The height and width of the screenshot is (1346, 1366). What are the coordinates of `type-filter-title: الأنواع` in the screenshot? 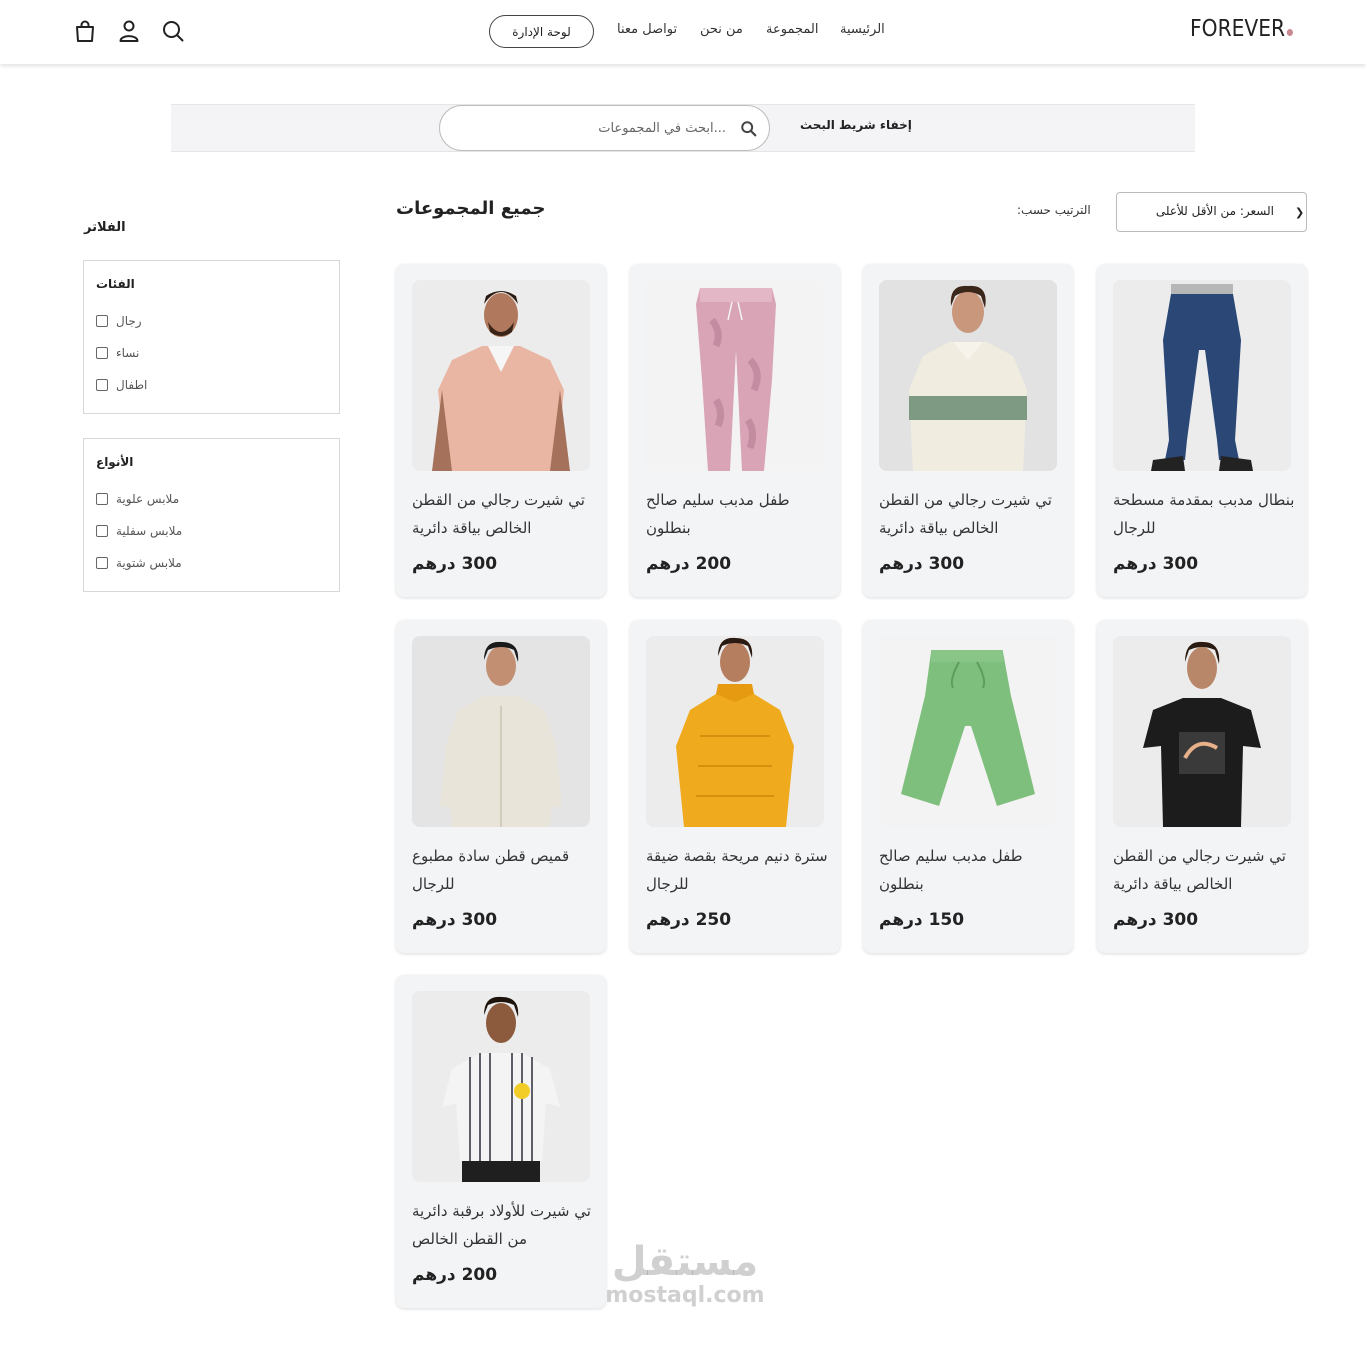 It's located at (115, 462).